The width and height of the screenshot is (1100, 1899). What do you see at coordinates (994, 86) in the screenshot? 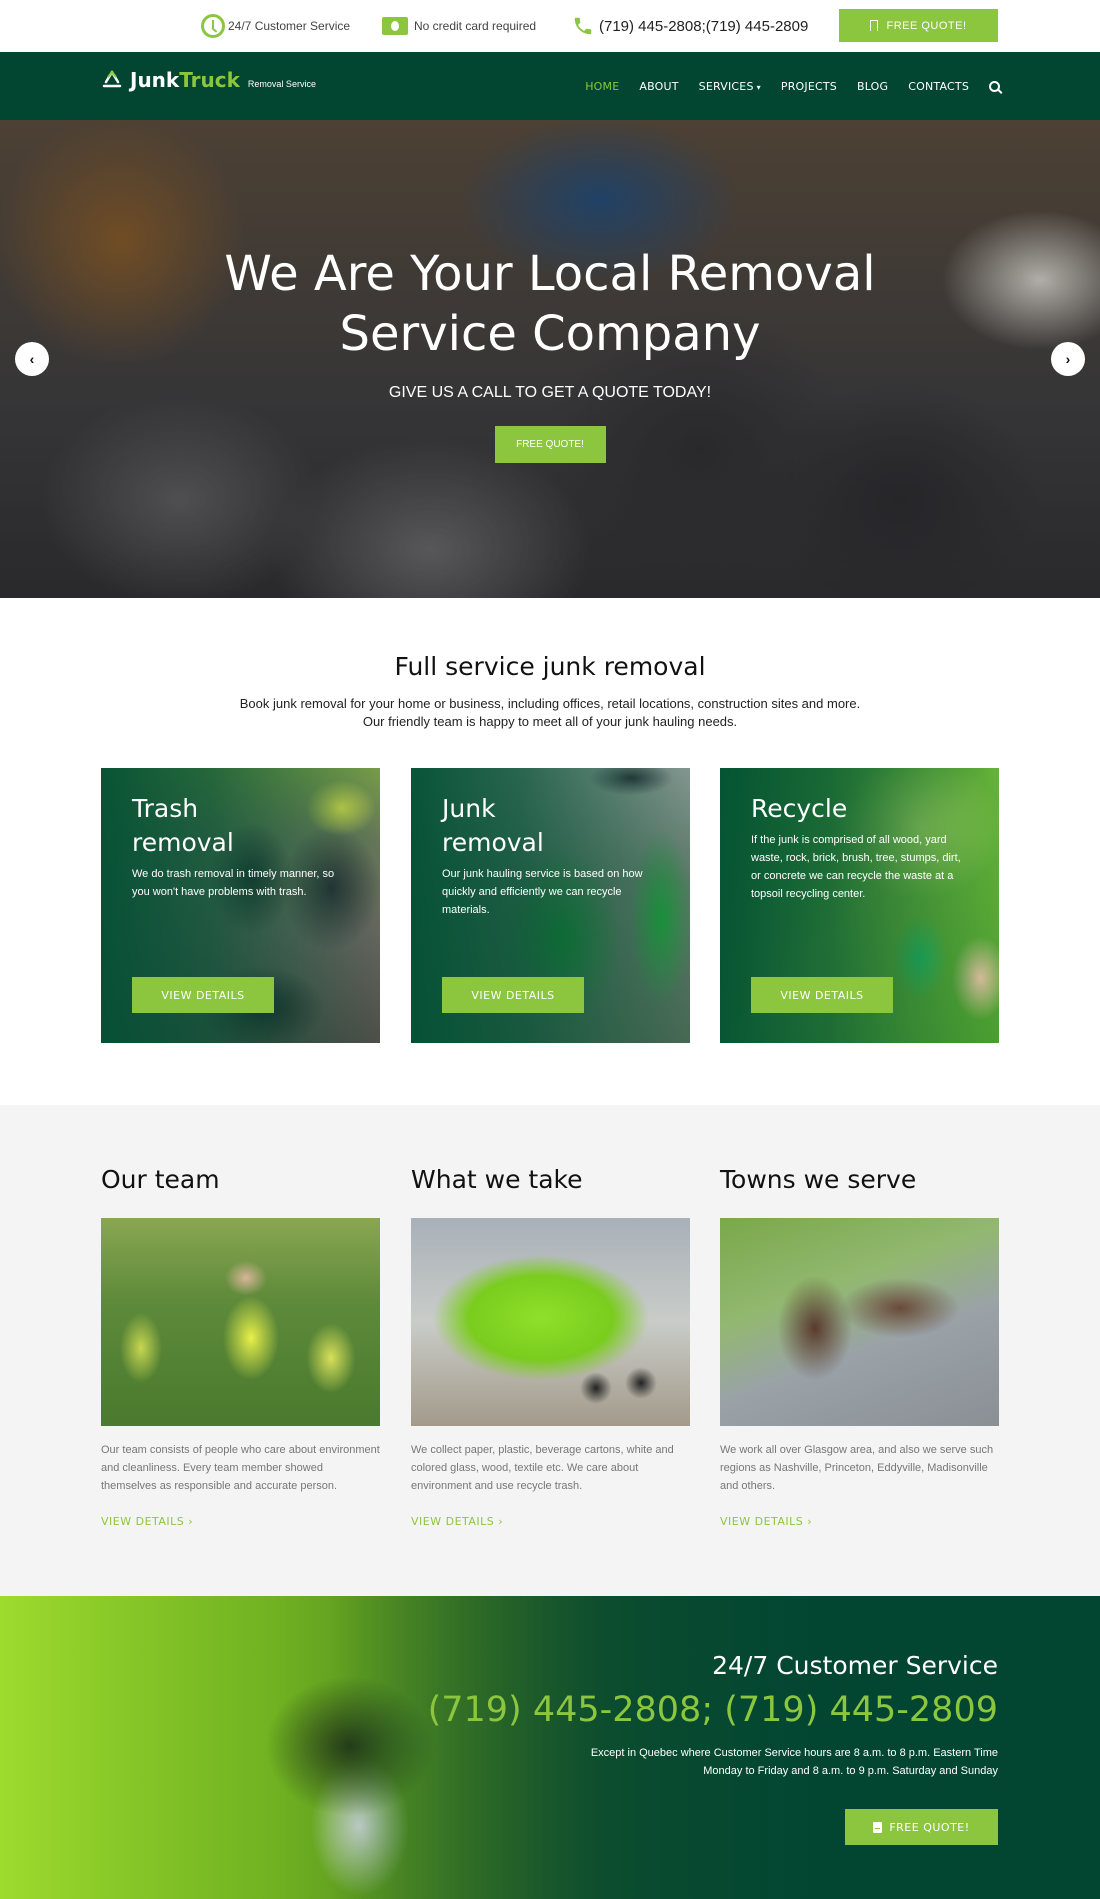
I see `search-icon` at bounding box center [994, 86].